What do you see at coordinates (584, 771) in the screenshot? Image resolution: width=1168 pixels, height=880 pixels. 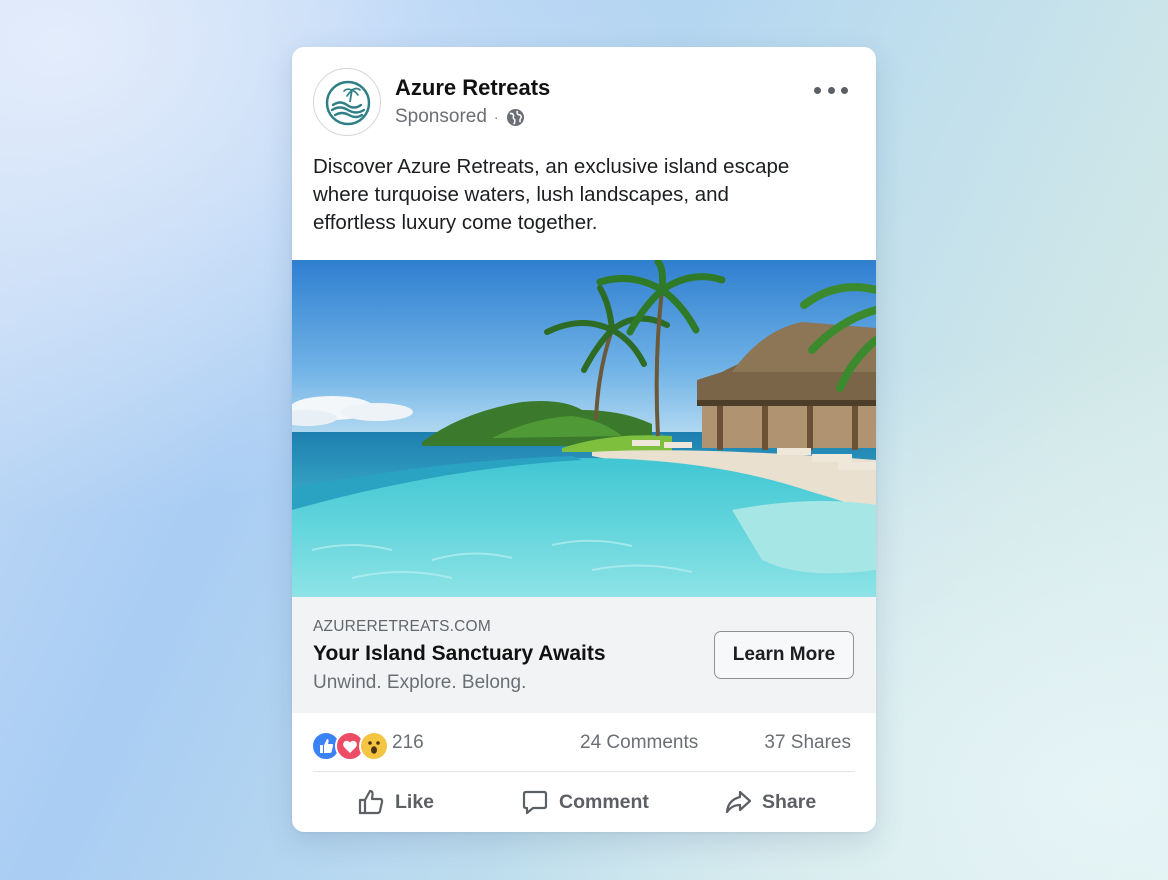 I see `actions-divider` at bounding box center [584, 771].